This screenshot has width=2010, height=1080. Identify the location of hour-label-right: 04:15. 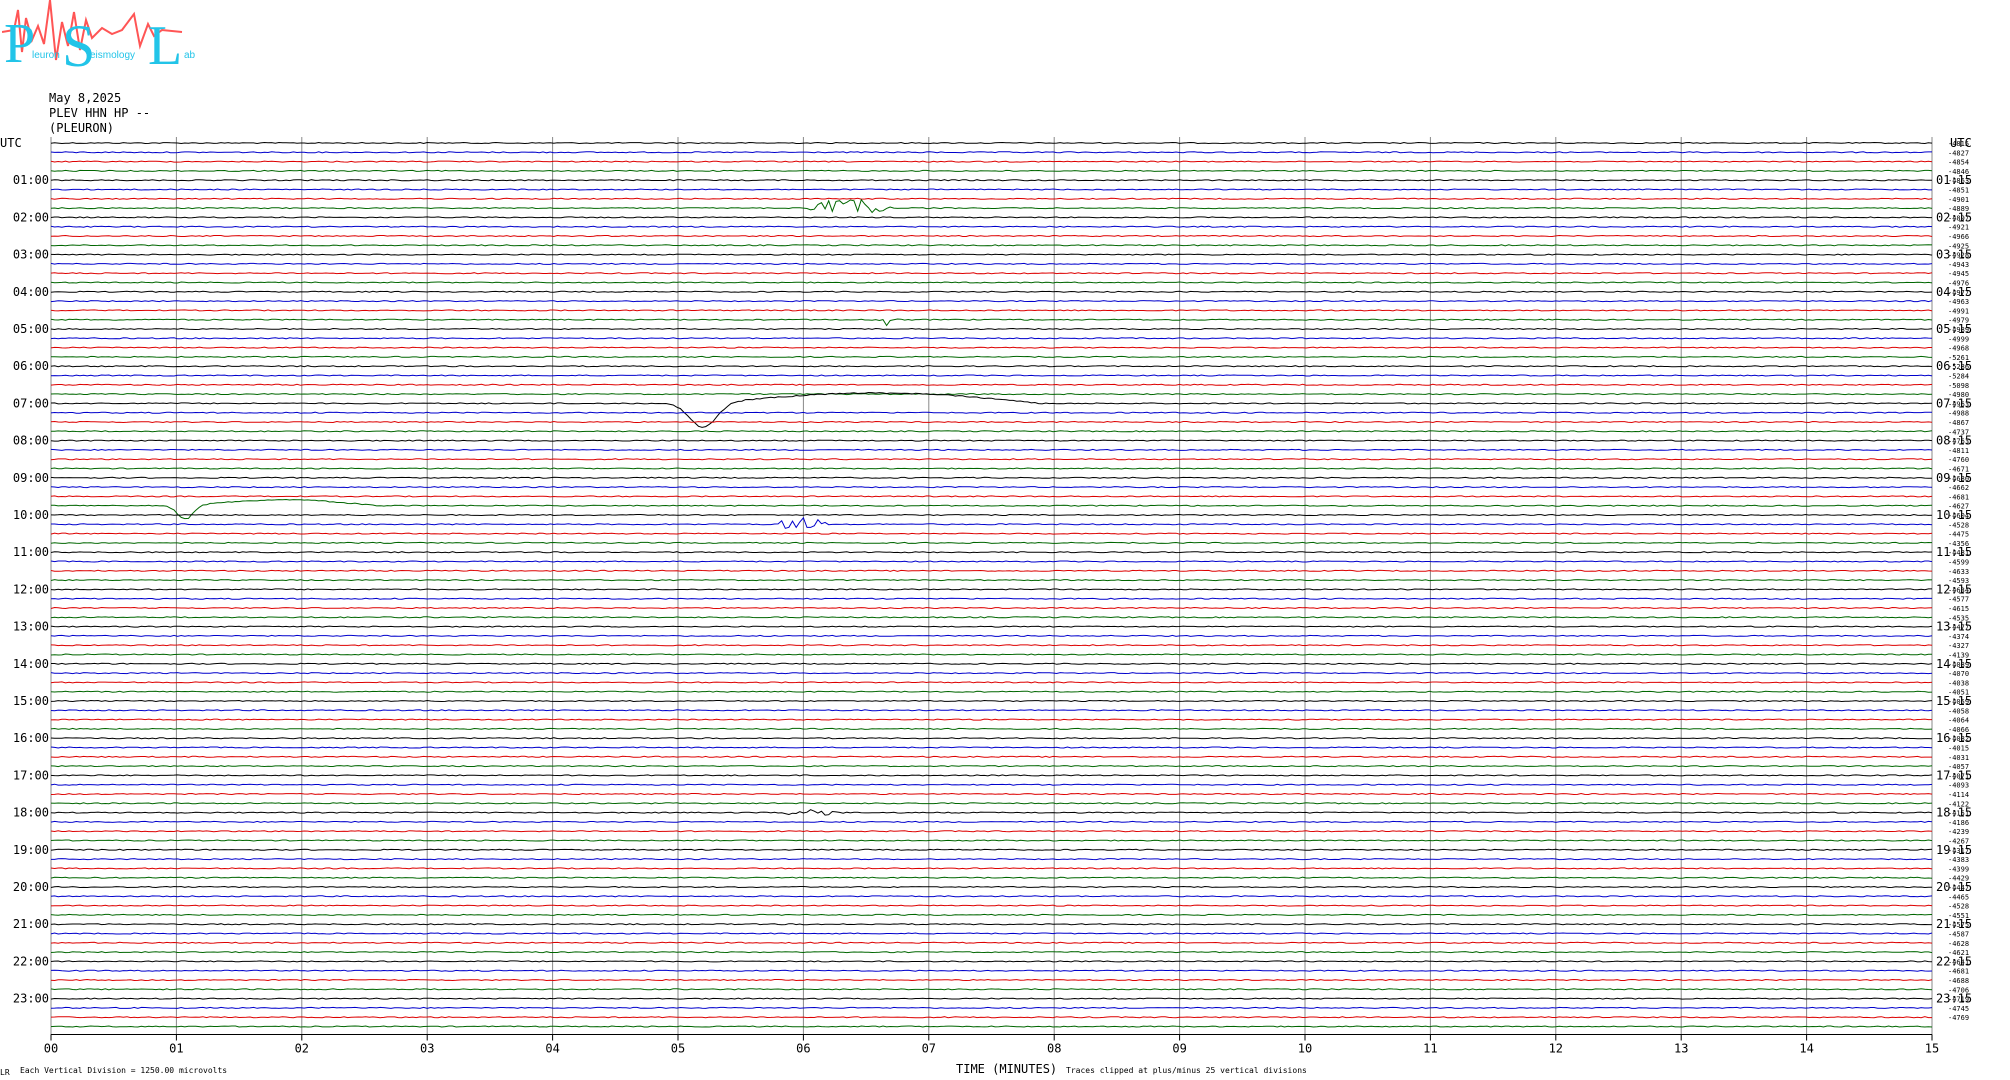
(1954, 292).